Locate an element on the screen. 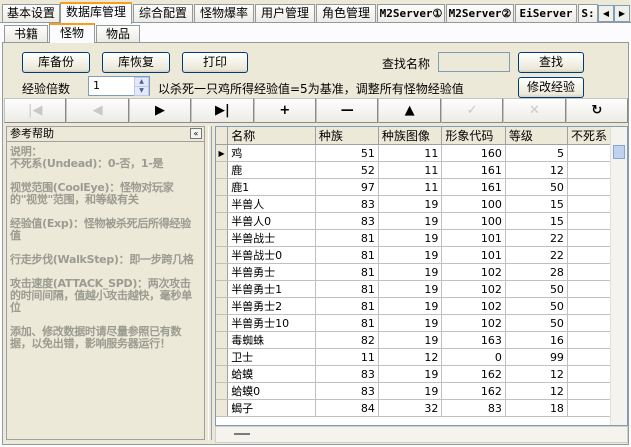 Image resolution: width=631 pixels, height=447 pixels. tab-general-config: 综合配置 is located at coordinates (163, 13).